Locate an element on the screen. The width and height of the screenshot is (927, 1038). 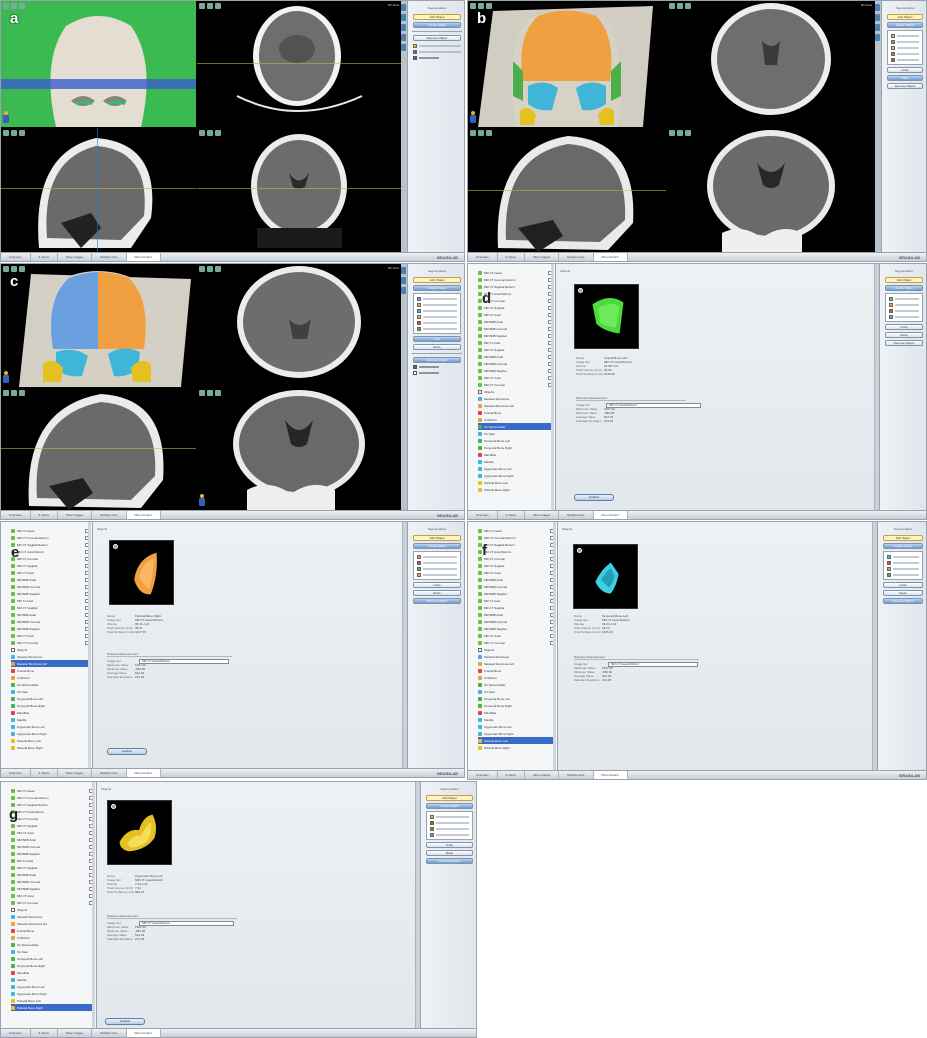
tree-object-item: Os Sphenoidale is located at coordinates (516, 684).